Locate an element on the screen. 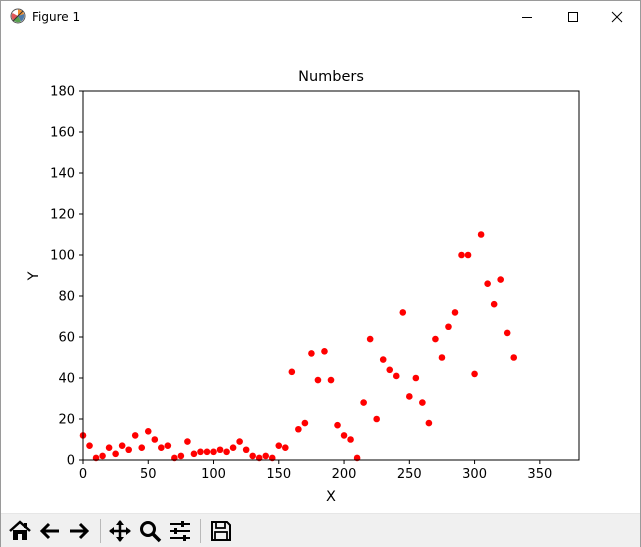 The width and height of the screenshot is (641, 547). y-tick-label: 160 is located at coordinates (62, 133).